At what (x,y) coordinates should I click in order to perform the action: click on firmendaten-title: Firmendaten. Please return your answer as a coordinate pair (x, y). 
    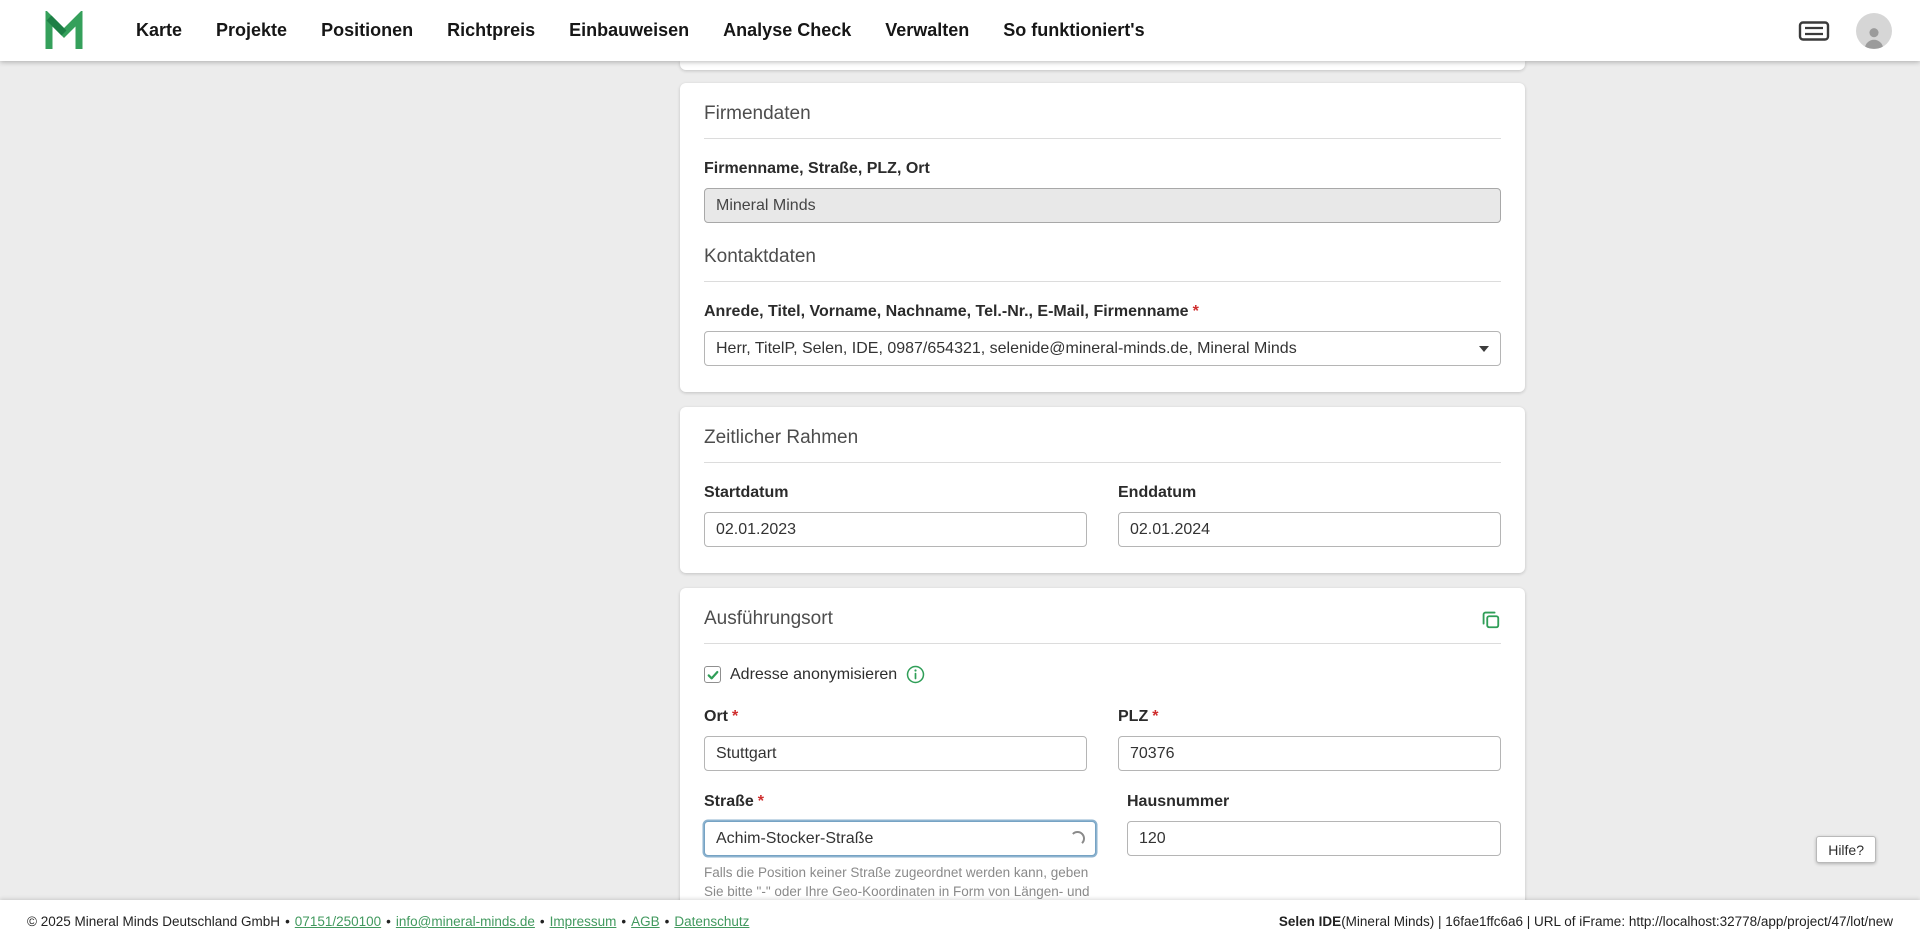
    Looking at the image, I should click on (757, 113).